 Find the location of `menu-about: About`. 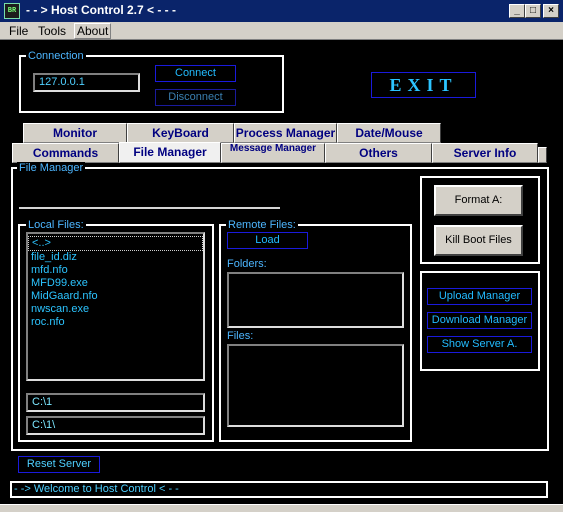

menu-about: About is located at coordinates (93, 31).